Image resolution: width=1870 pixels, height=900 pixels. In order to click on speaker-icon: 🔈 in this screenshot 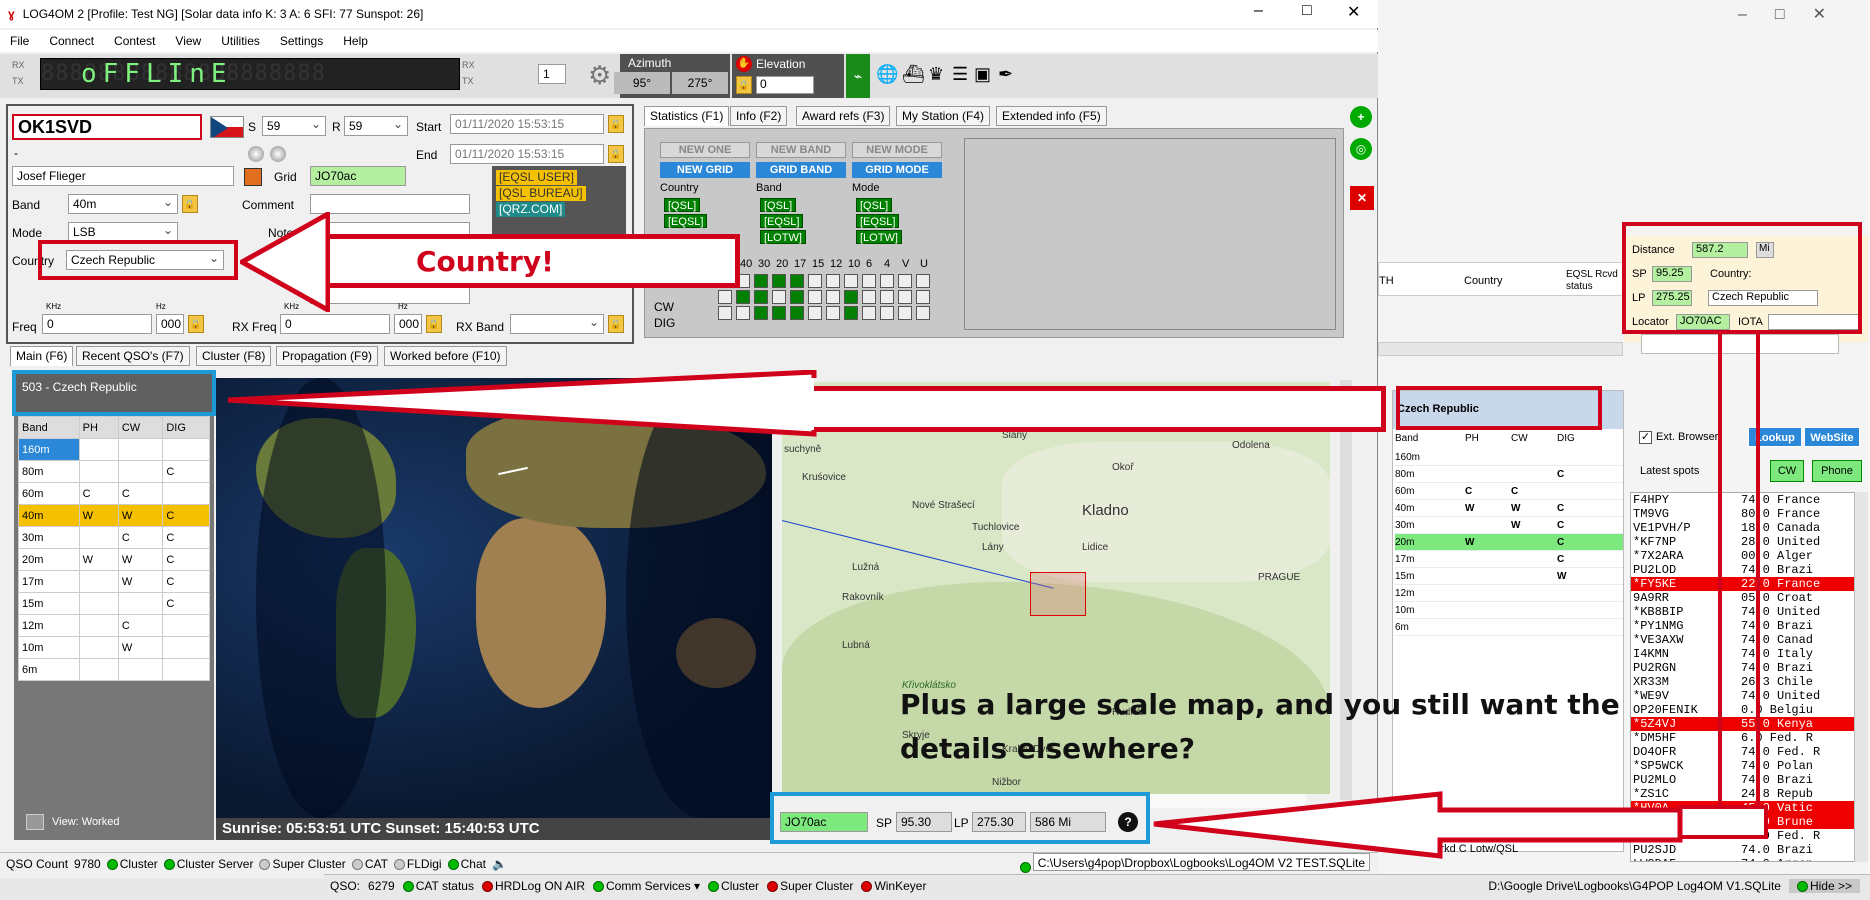, I will do `click(499, 864)`.